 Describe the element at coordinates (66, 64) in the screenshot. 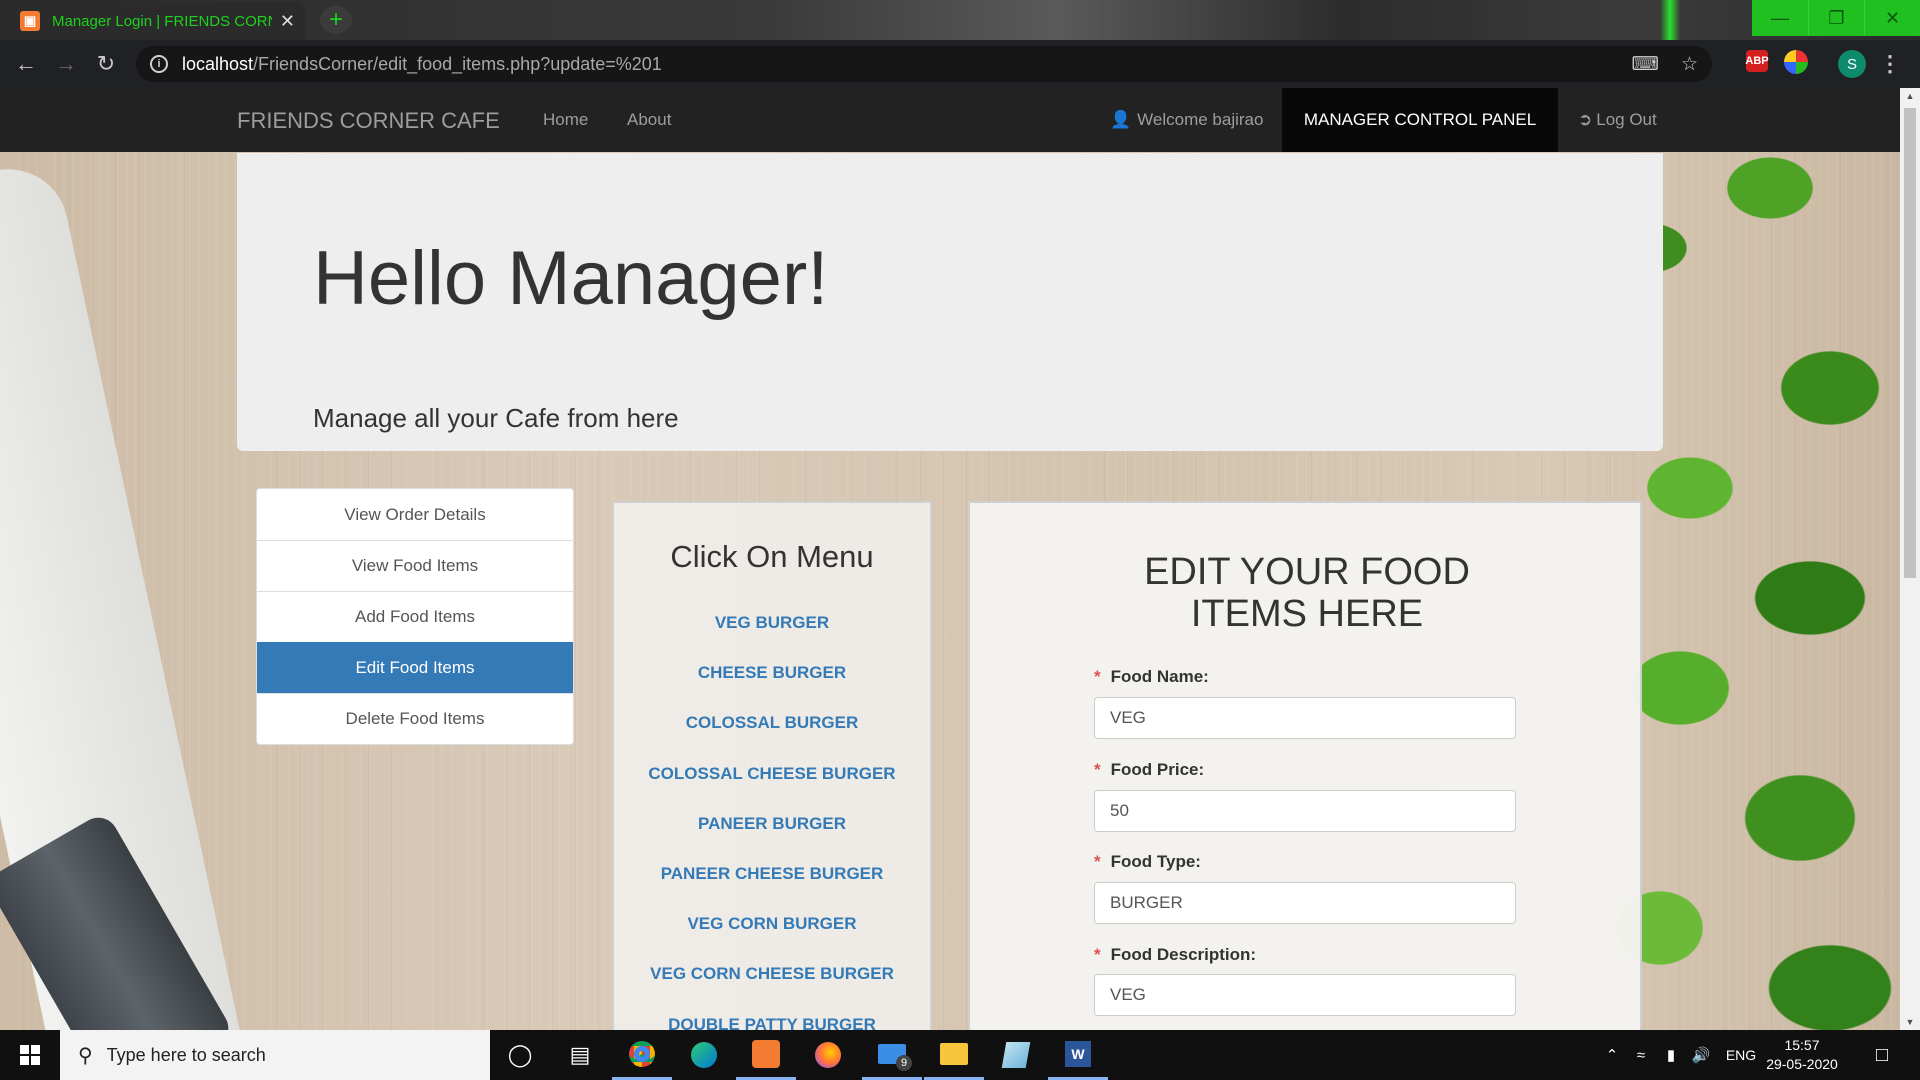

I see `forward-arrow-icon: →` at that location.